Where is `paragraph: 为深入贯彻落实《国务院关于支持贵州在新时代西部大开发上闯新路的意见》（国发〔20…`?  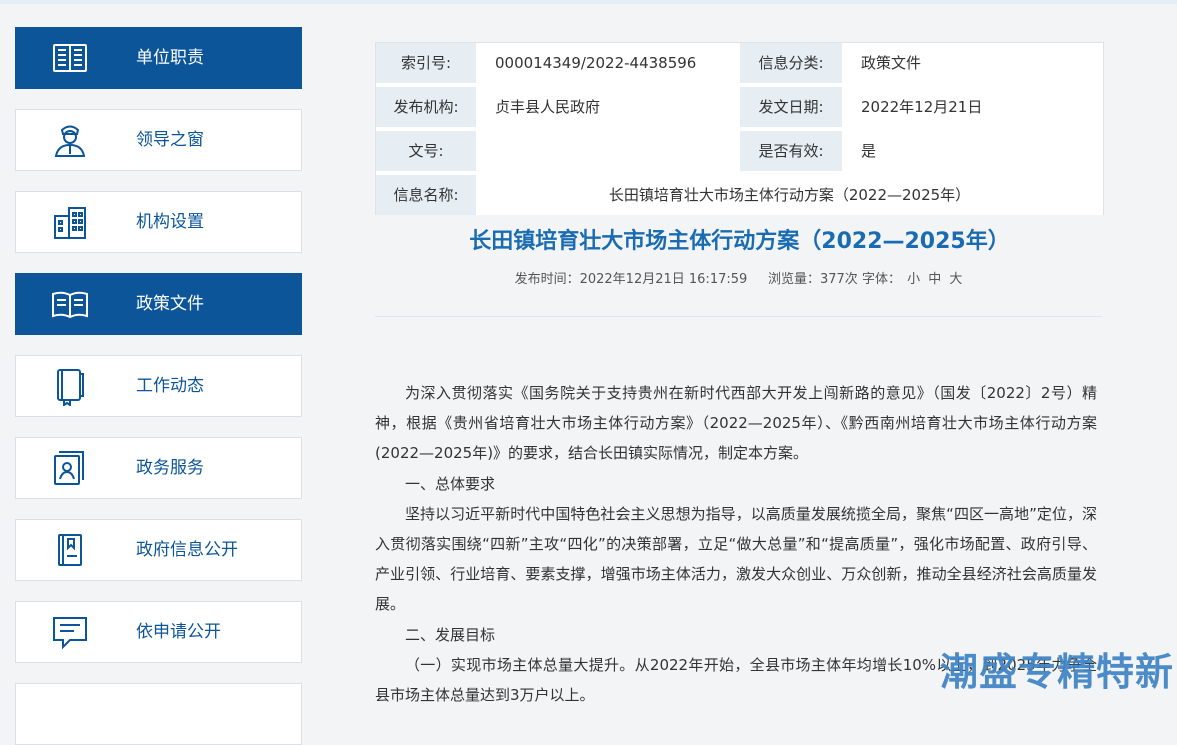 paragraph: 为深入贯彻落实《国务院关于支持贵州在新时代西部大开发上闯新路的意见》（国发〔20… is located at coordinates (736, 423).